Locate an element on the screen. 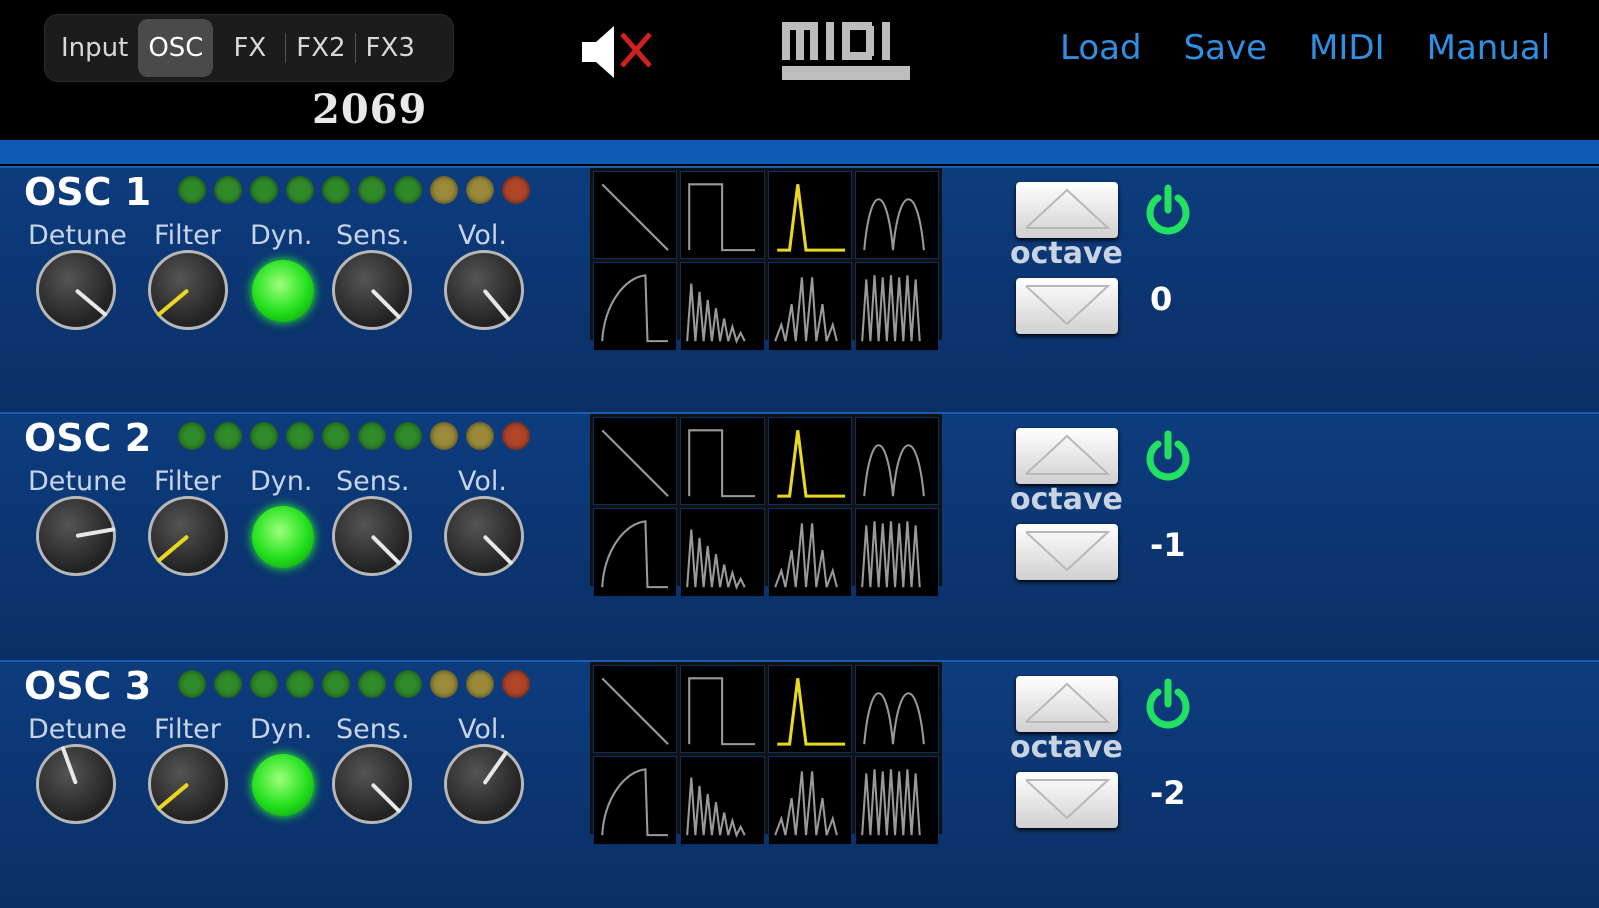 This screenshot has width=1599, height=908. knob-label: Vol. is located at coordinates (482, 481).